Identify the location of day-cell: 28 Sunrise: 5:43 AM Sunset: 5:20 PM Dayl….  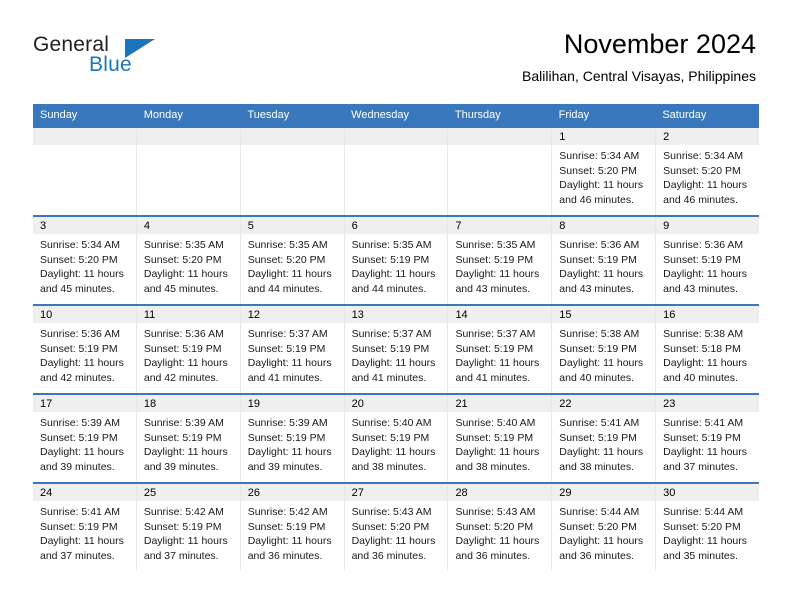
(500, 527).